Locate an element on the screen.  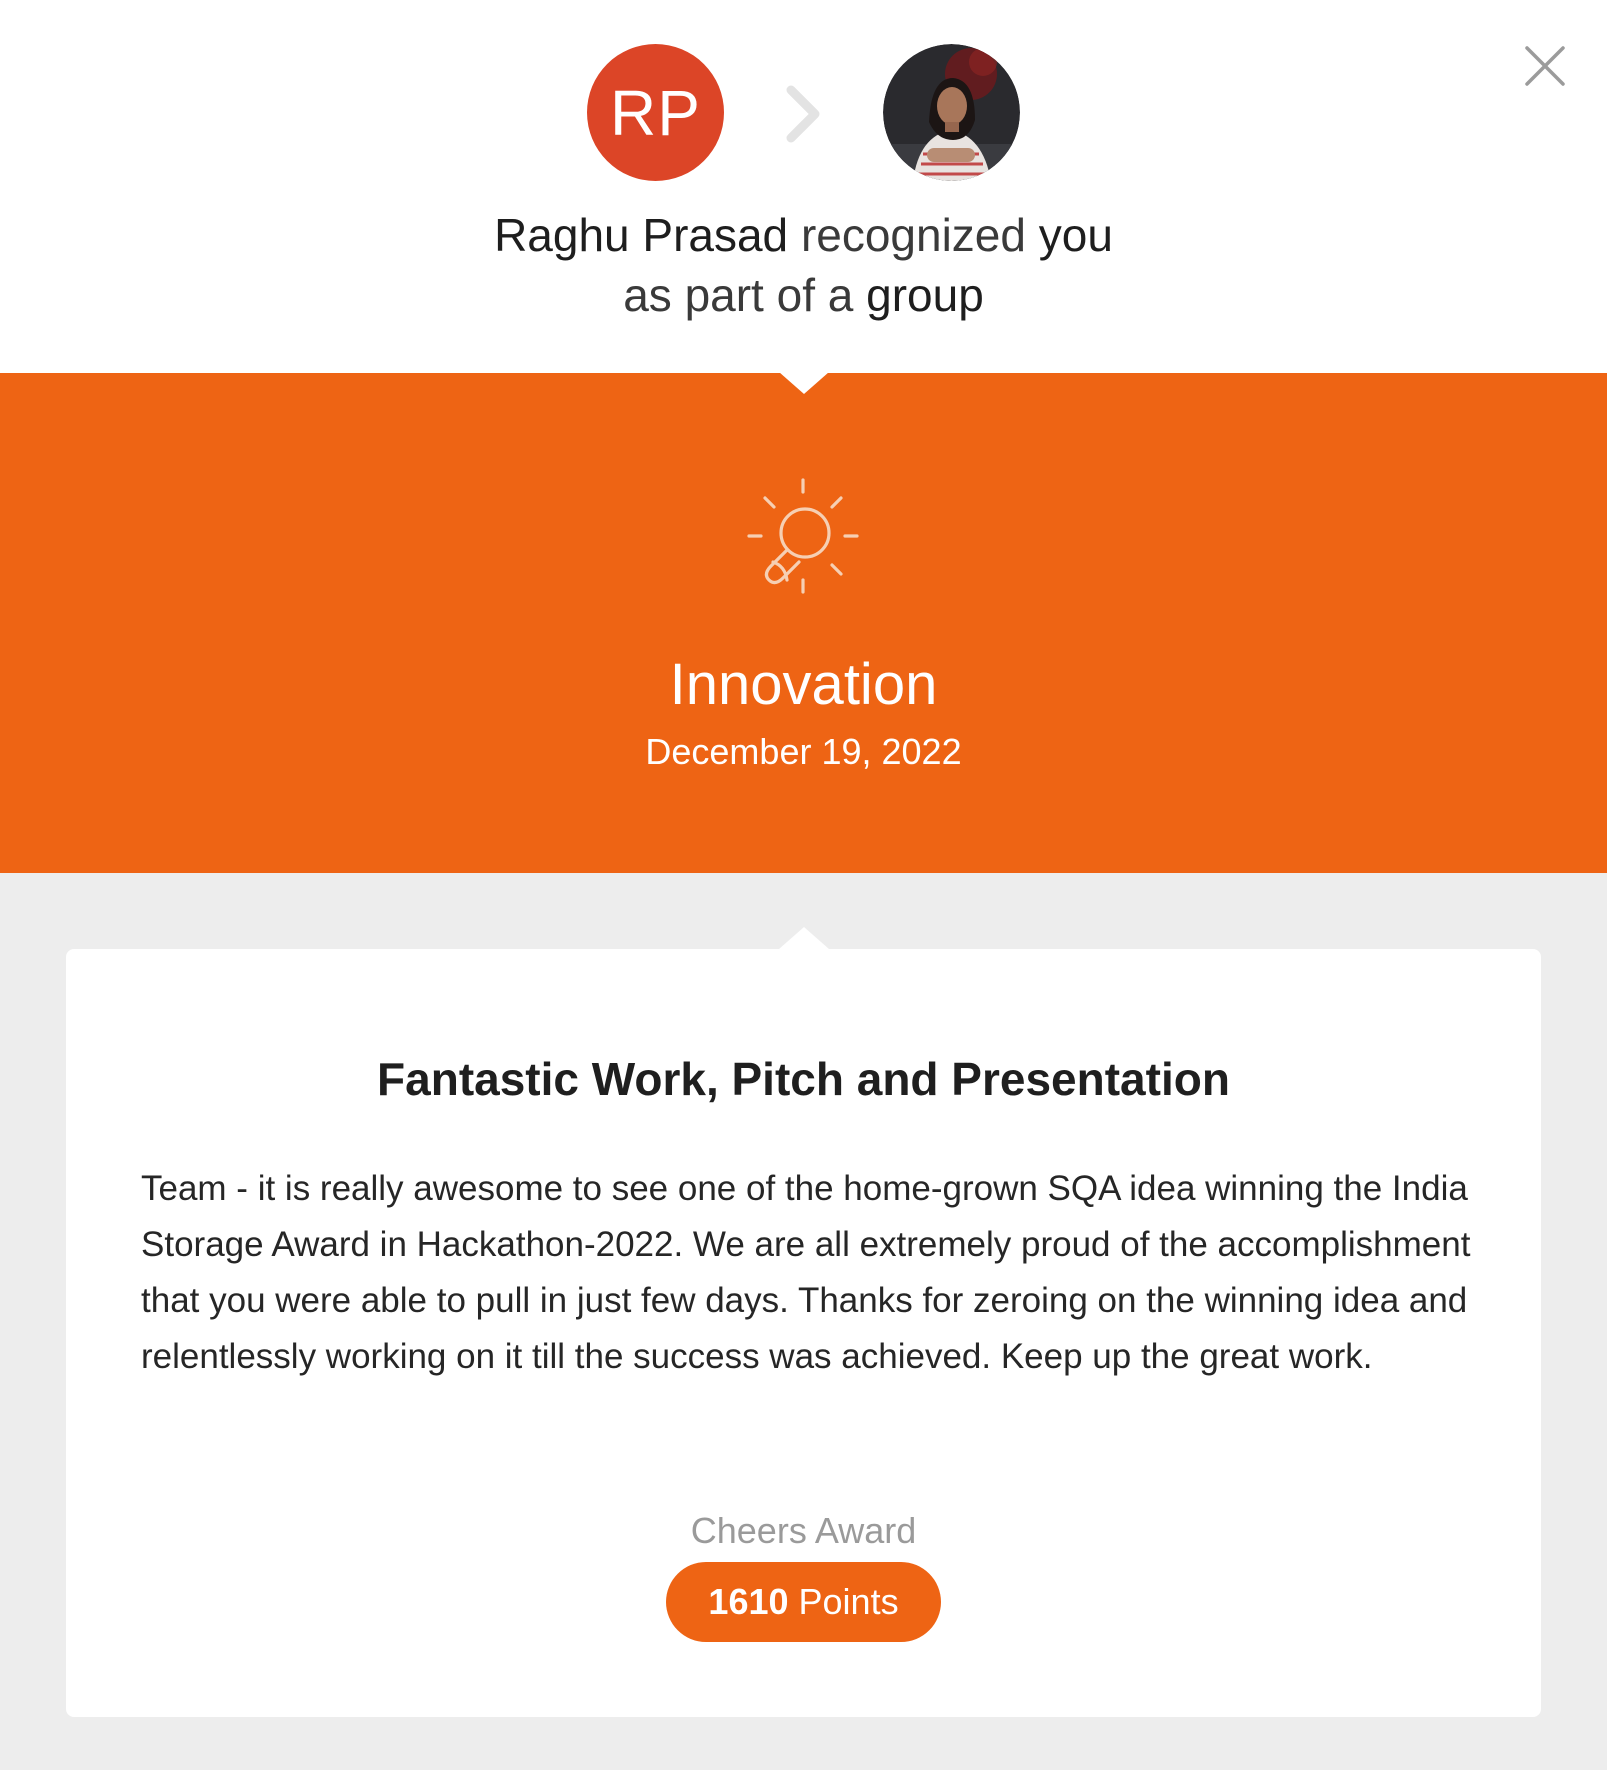
points-value: 1610 is located at coordinates (748, 1601).